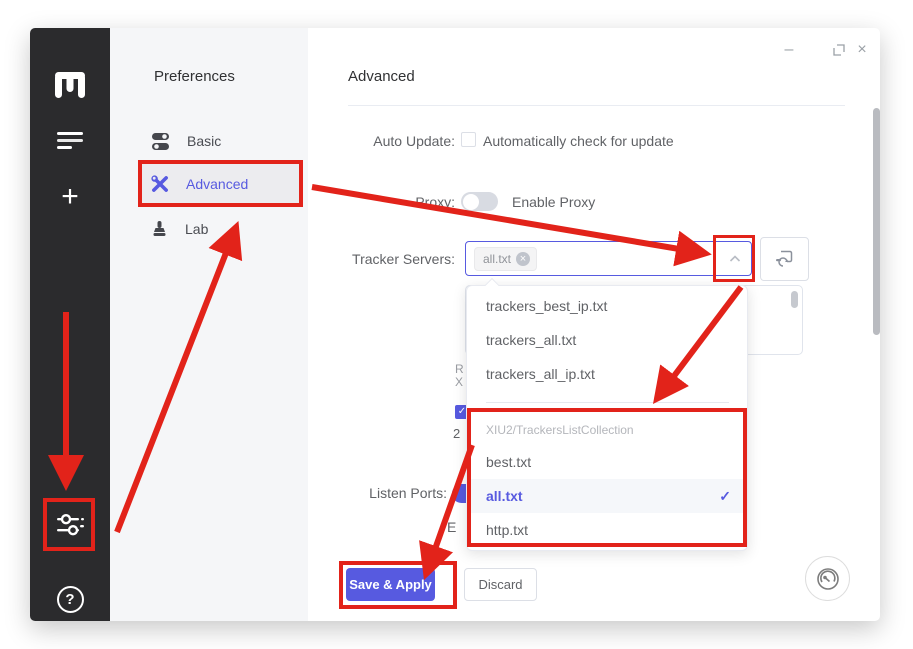 This screenshot has height=649, width=913. I want to click on sidebar-item-advanced: Advanced, so click(221, 184).